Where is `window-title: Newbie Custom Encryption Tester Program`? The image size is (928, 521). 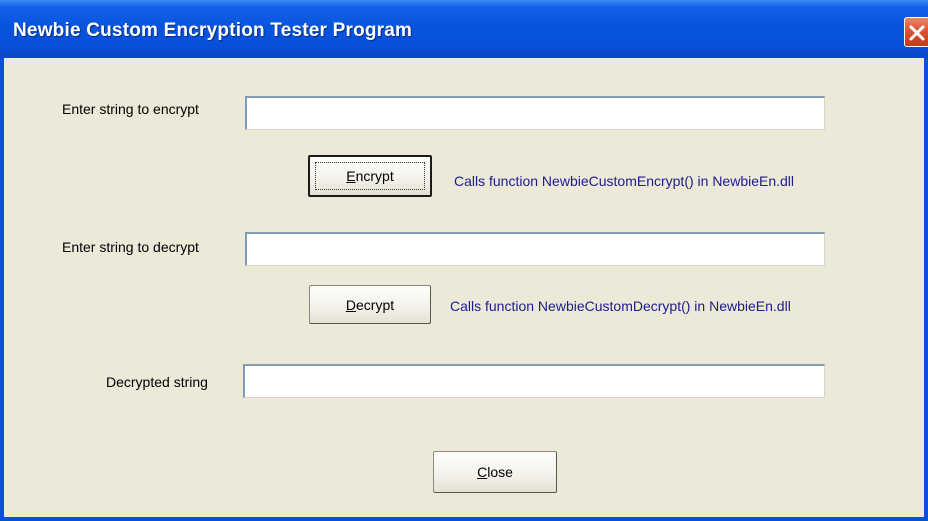
window-title: Newbie Custom Encryption Tester Program is located at coordinates (213, 30).